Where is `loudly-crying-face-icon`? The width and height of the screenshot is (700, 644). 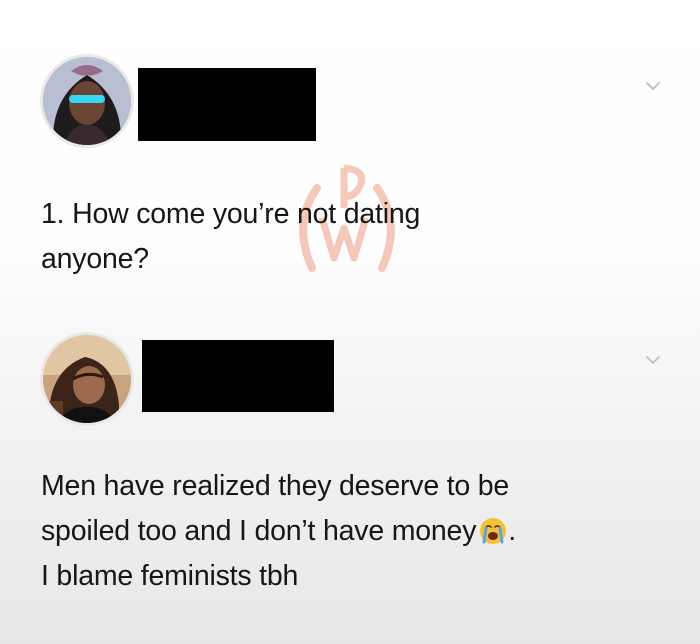
loudly-crying-face-icon is located at coordinates (493, 531).